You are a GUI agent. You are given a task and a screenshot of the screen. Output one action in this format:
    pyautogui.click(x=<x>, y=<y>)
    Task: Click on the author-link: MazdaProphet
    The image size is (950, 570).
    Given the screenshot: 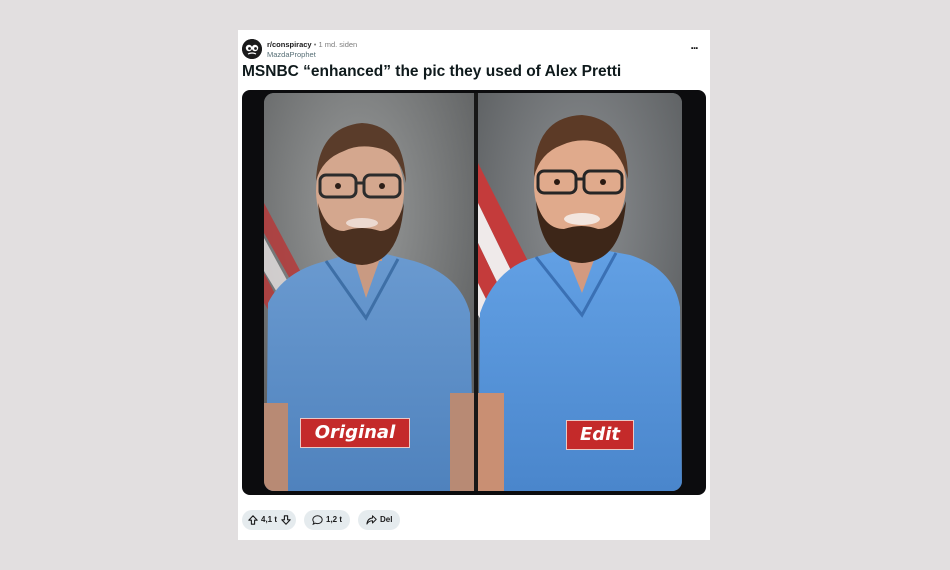 What is the action you would take?
    pyautogui.click(x=312, y=55)
    